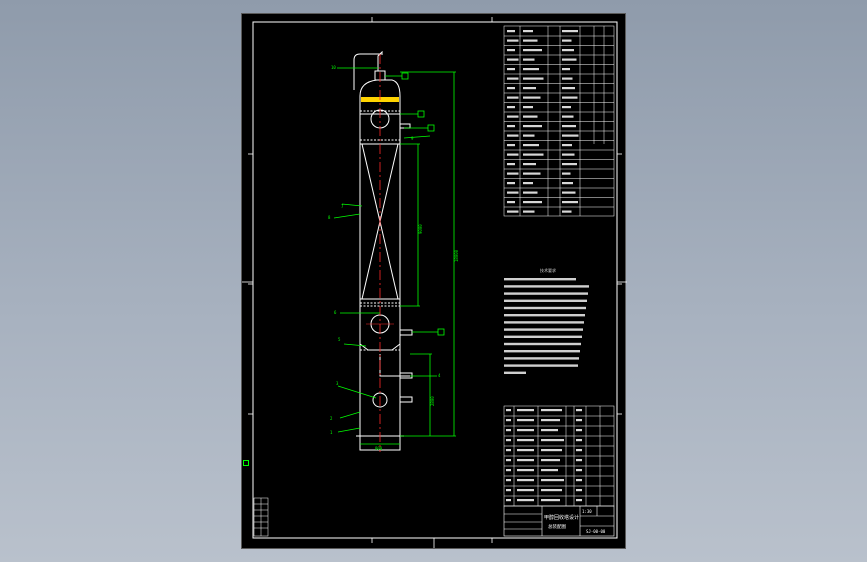 The image size is (867, 562). What do you see at coordinates (246, 463) in the screenshot?
I see `ucs-marker` at bounding box center [246, 463].